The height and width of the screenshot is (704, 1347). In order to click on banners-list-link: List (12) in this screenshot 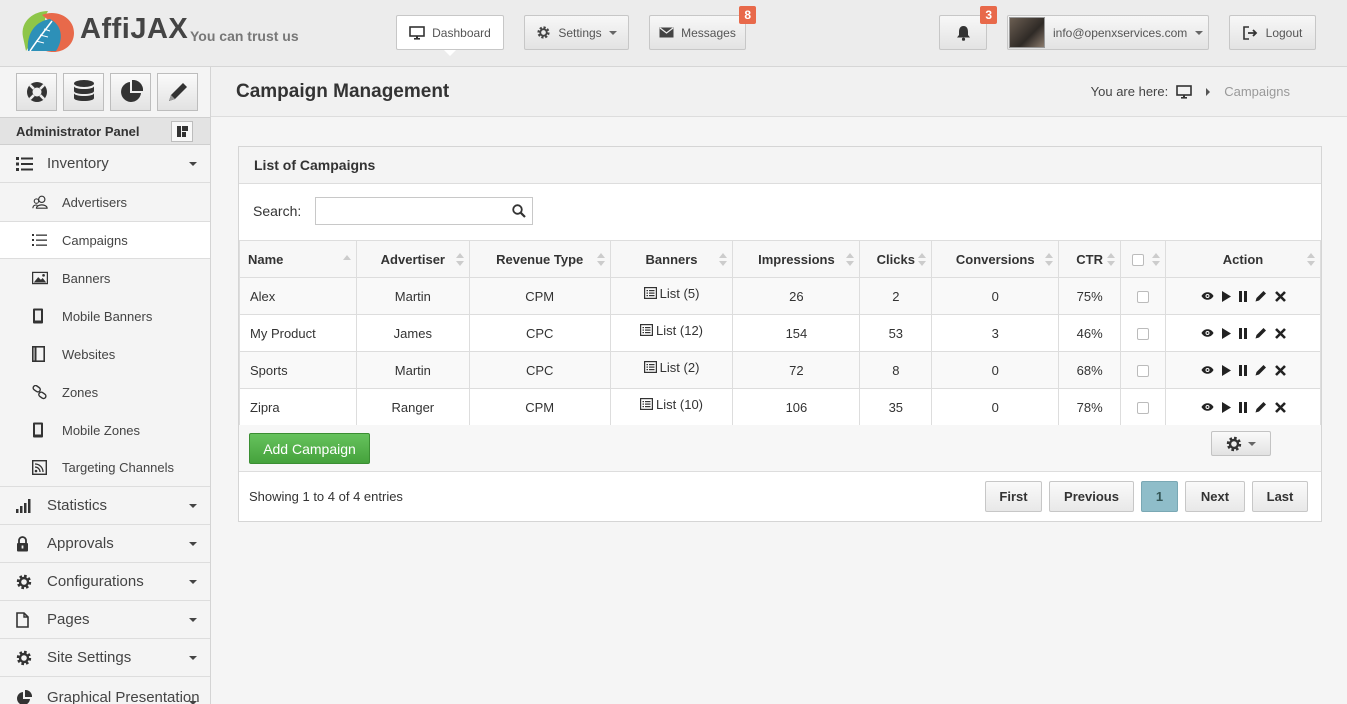, I will do `click(671, 330)`.